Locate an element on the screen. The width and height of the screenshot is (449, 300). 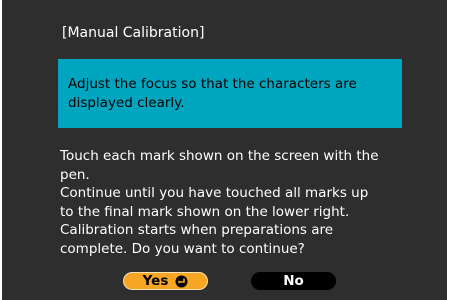
yes-button: Yes is located at coordinates (165, 281).